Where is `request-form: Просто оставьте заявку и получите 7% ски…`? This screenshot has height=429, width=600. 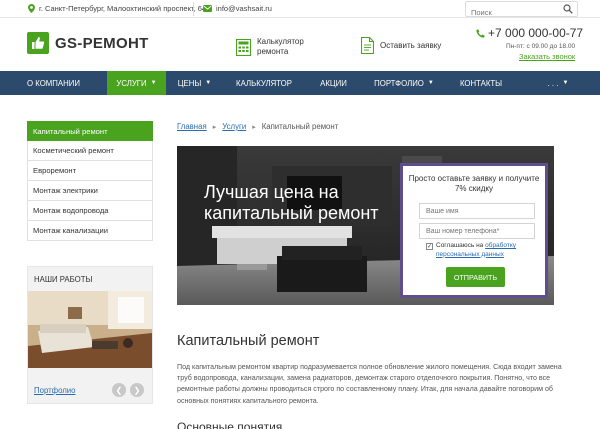 request-form: Просто оставьте заявку и получите 7% ски… is located at coordinates (474, 230).